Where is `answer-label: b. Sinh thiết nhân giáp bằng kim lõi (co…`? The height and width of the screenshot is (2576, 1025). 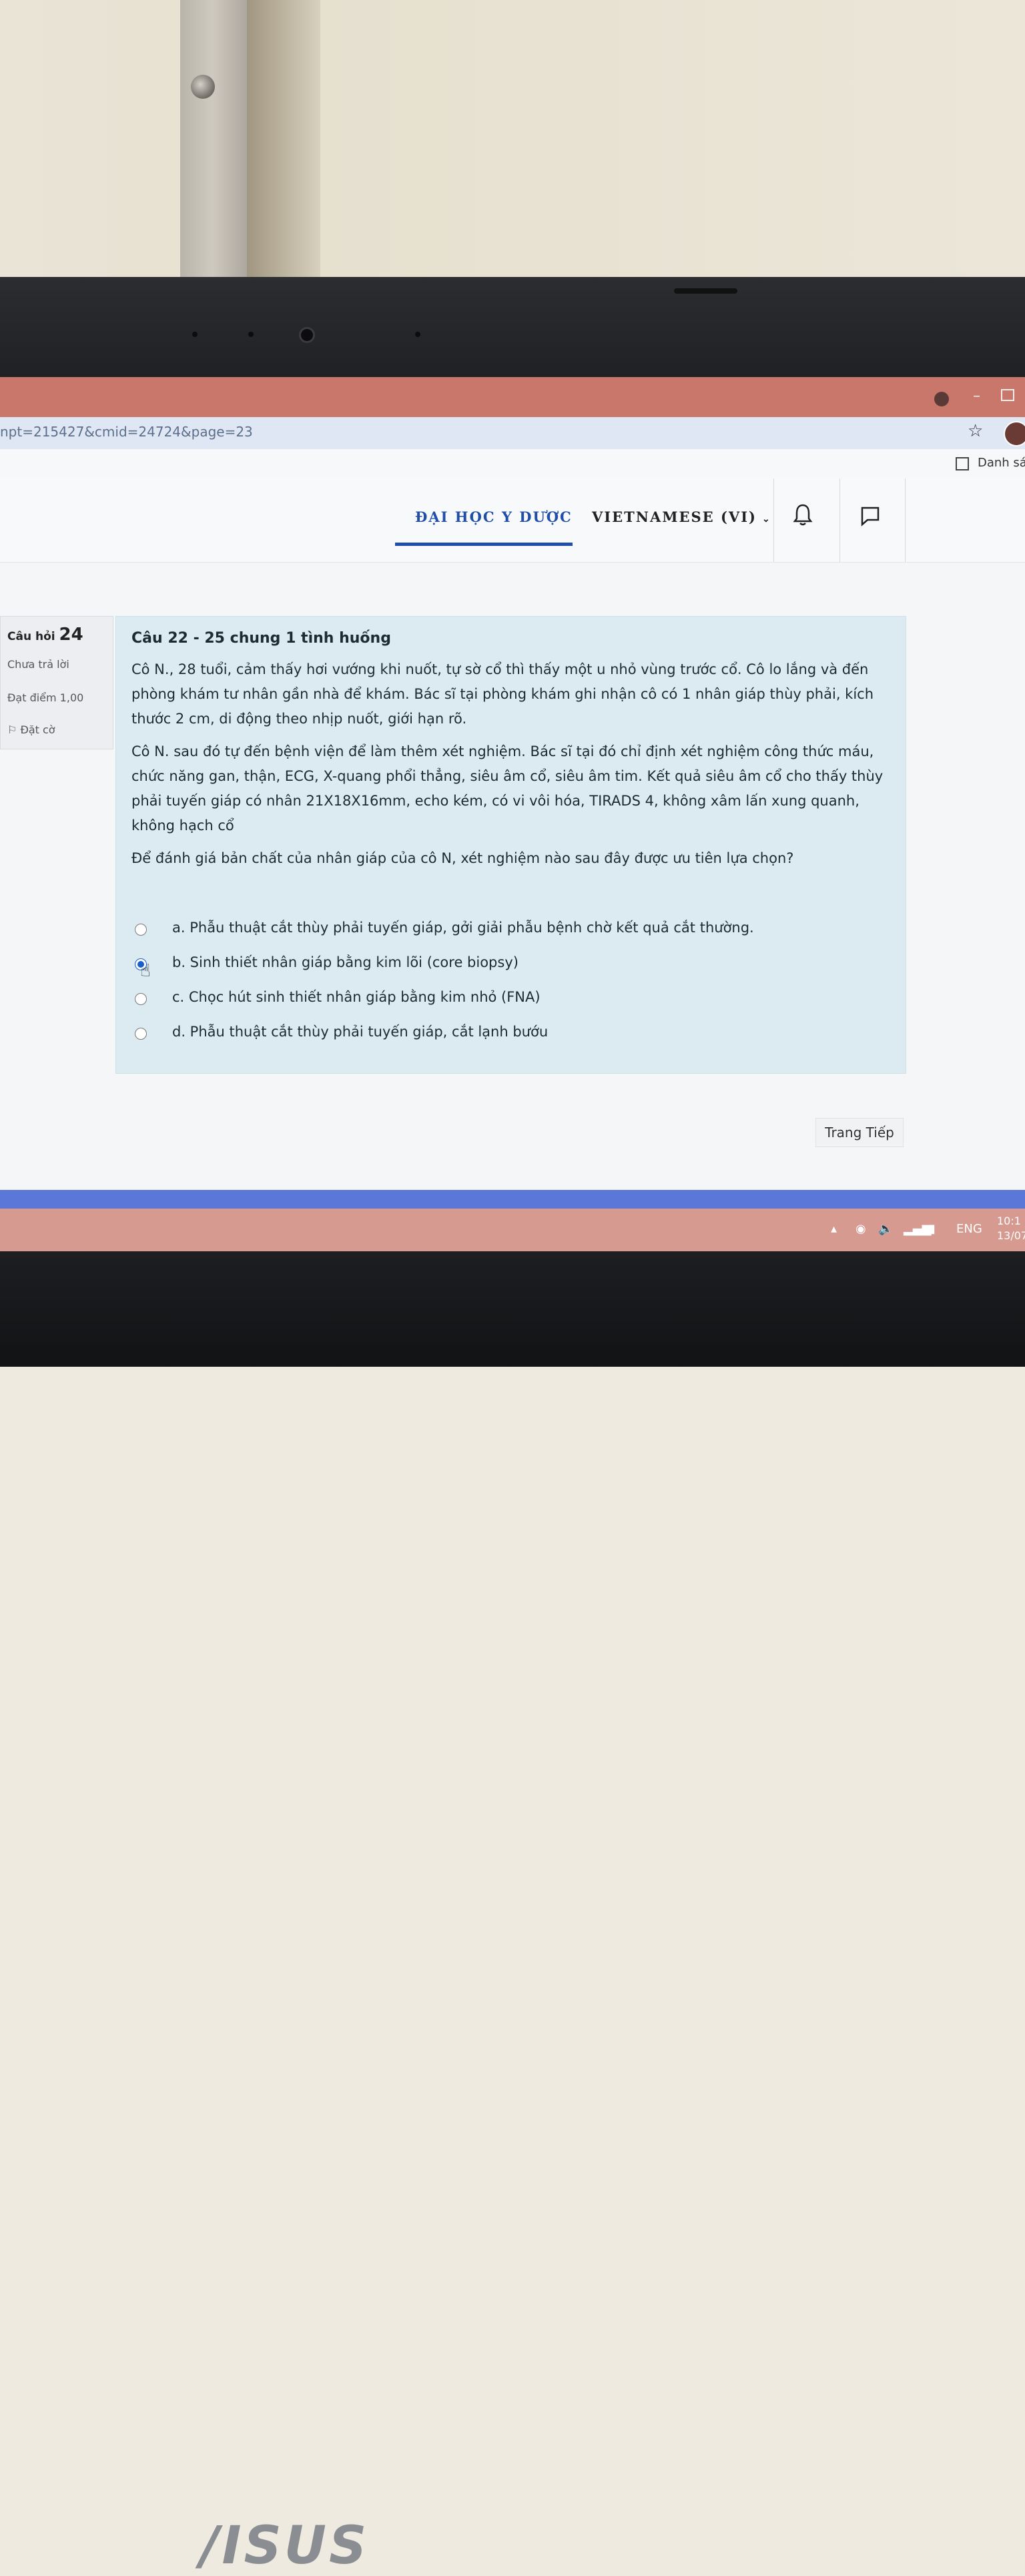
answer-label: b. Sinh thiết nhân giáp bằng kim lõi (co… is located at coordinates (345, 962).